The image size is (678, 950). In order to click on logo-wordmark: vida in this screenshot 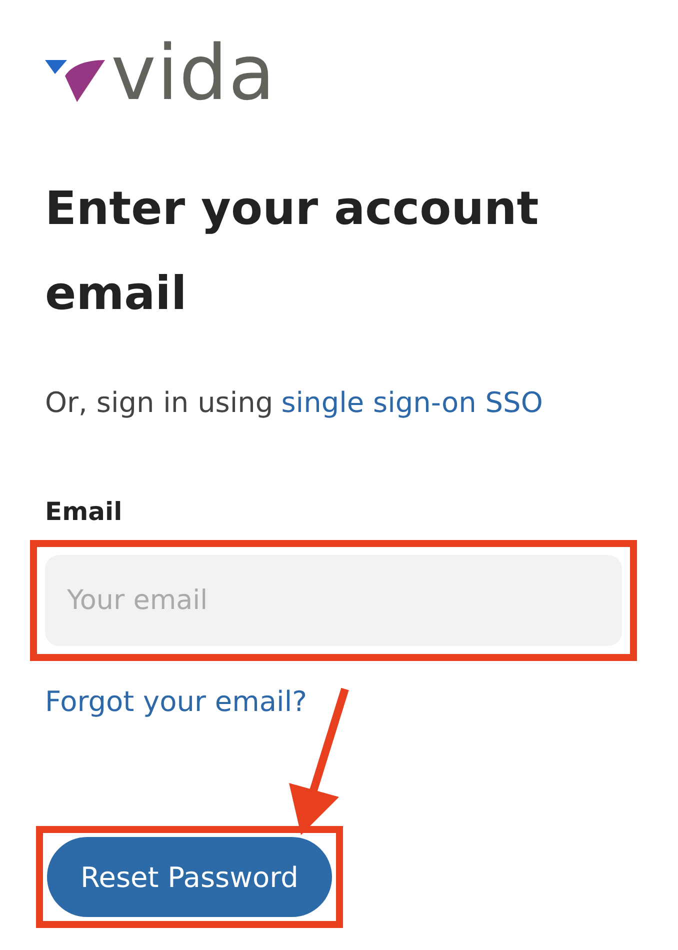, I will do `click(193, 73)`.